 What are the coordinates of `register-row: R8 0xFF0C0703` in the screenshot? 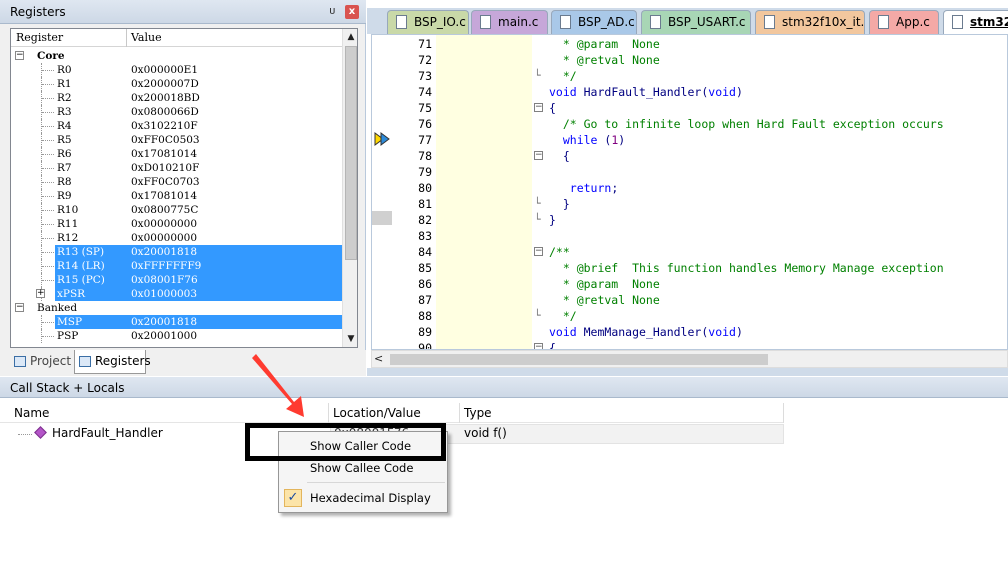 It's located at (176, 182).